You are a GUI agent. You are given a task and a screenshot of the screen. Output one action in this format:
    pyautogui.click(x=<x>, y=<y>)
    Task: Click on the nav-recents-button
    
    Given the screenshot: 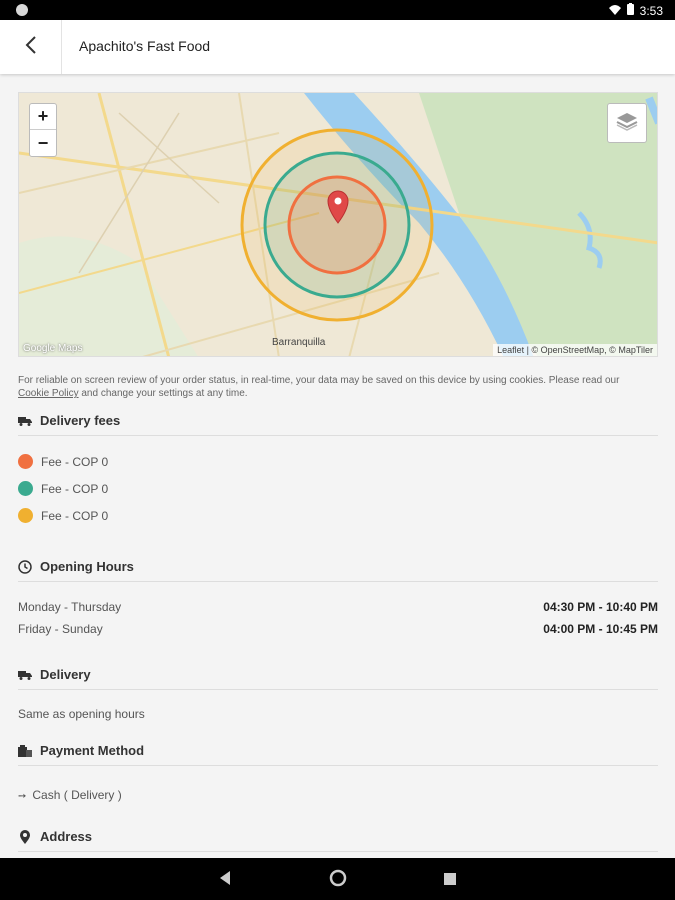 What is the action you would take?
    pyautogui.click(x=450, y=881)
    